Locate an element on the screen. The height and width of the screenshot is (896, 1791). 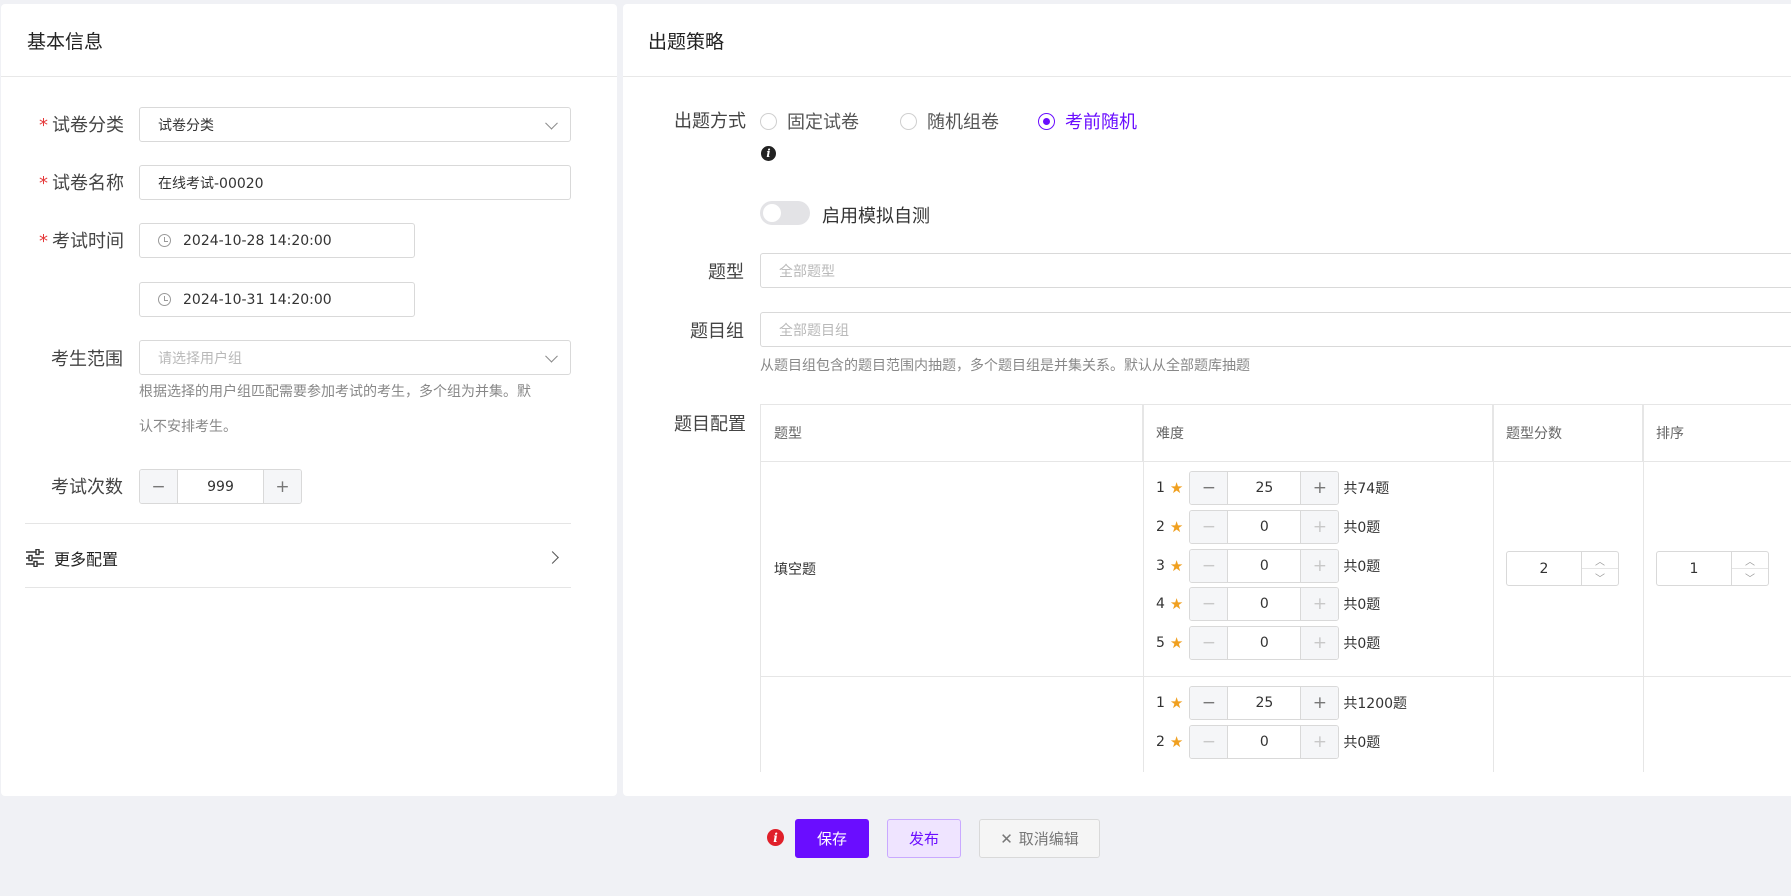
save-button: 保存 is located at coordinates (832, 838).